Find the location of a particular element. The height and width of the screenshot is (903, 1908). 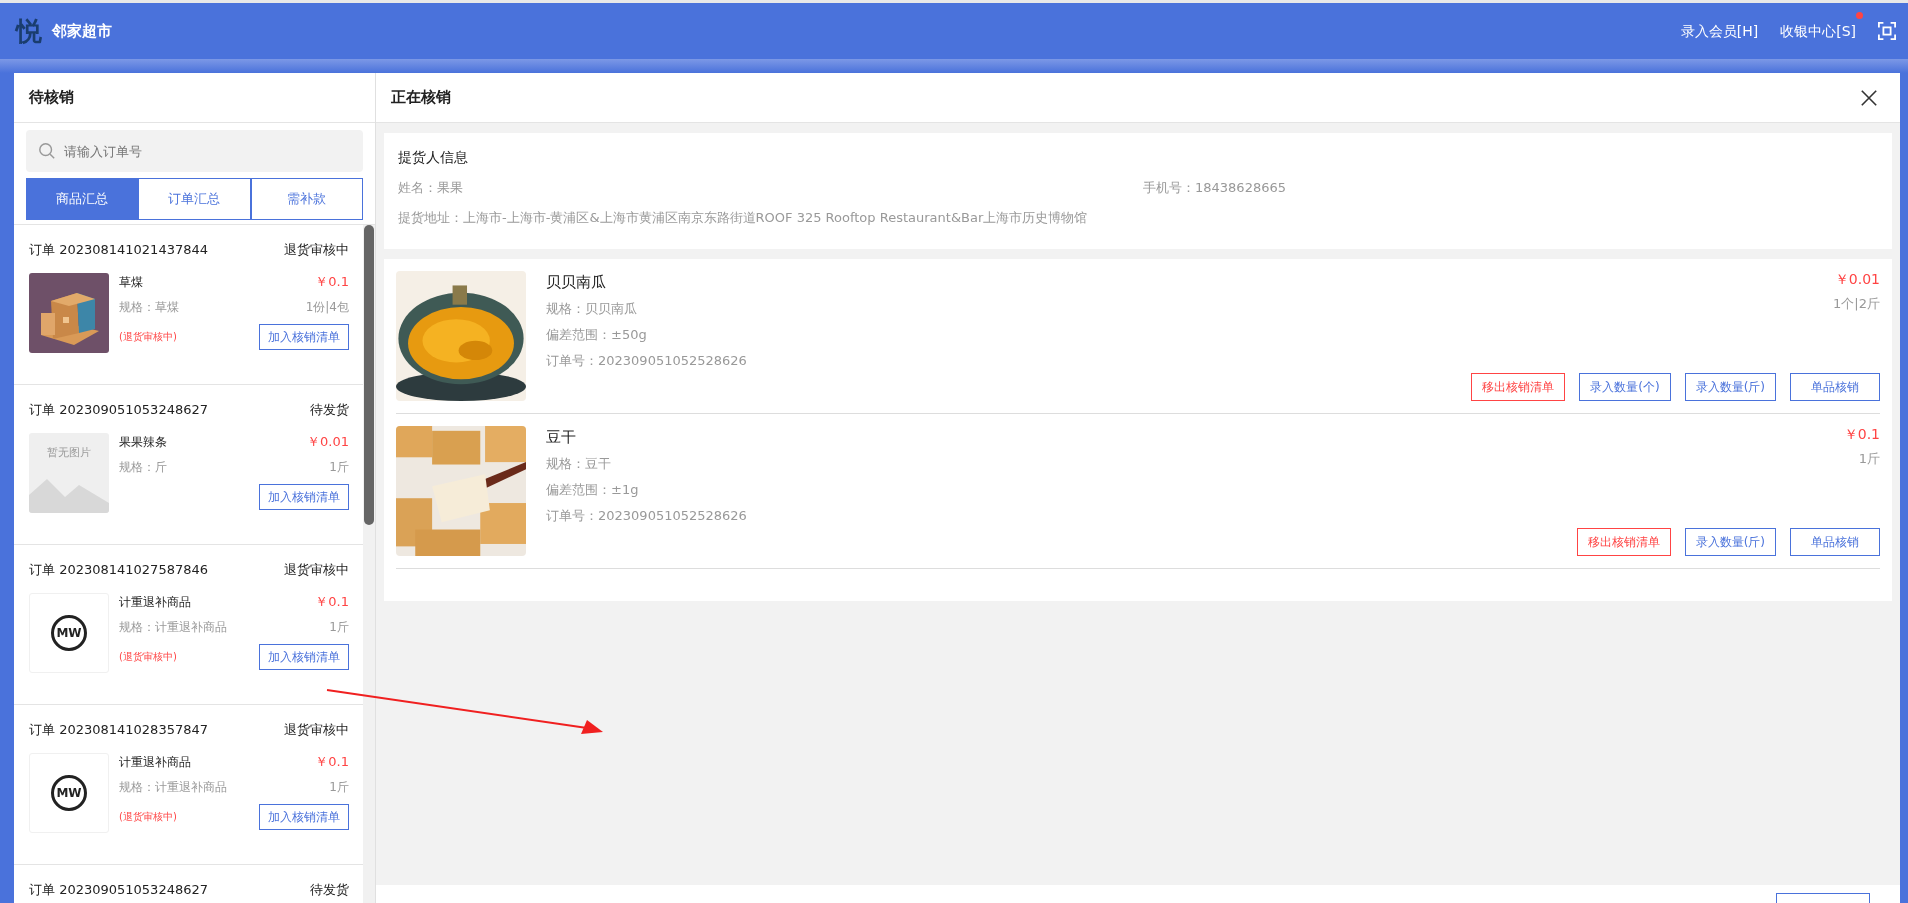

tab: 需补款 is located at coordinates (306, 199).